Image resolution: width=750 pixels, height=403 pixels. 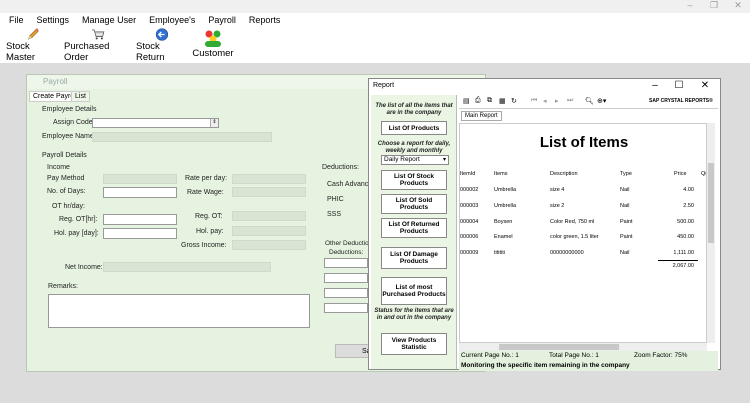 What do you see at coordinates (501, 174) in the screenshot?
I see `col-items: Items` at bounding box center [501, 174].